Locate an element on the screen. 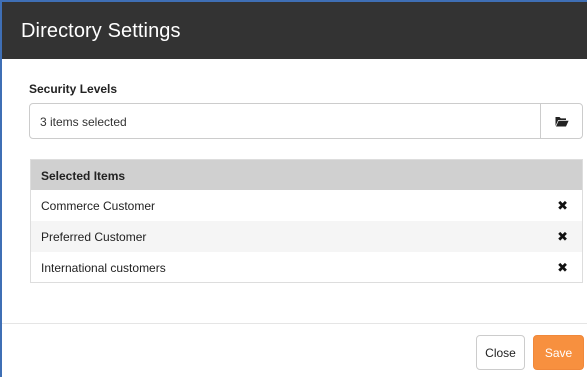  browse-button is located at coordinates (561, 121).